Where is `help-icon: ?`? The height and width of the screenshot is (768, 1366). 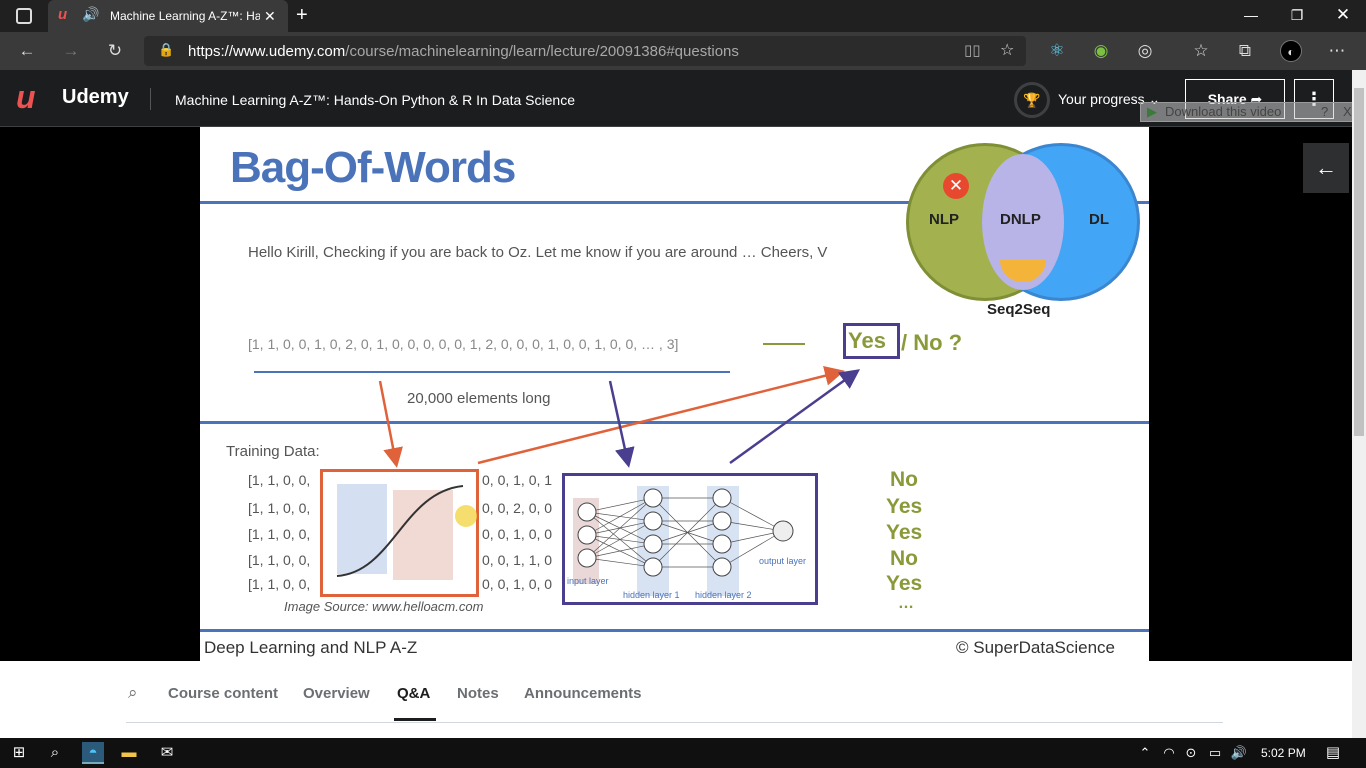 help-icon: ? is located at coordinates (1324, 112).